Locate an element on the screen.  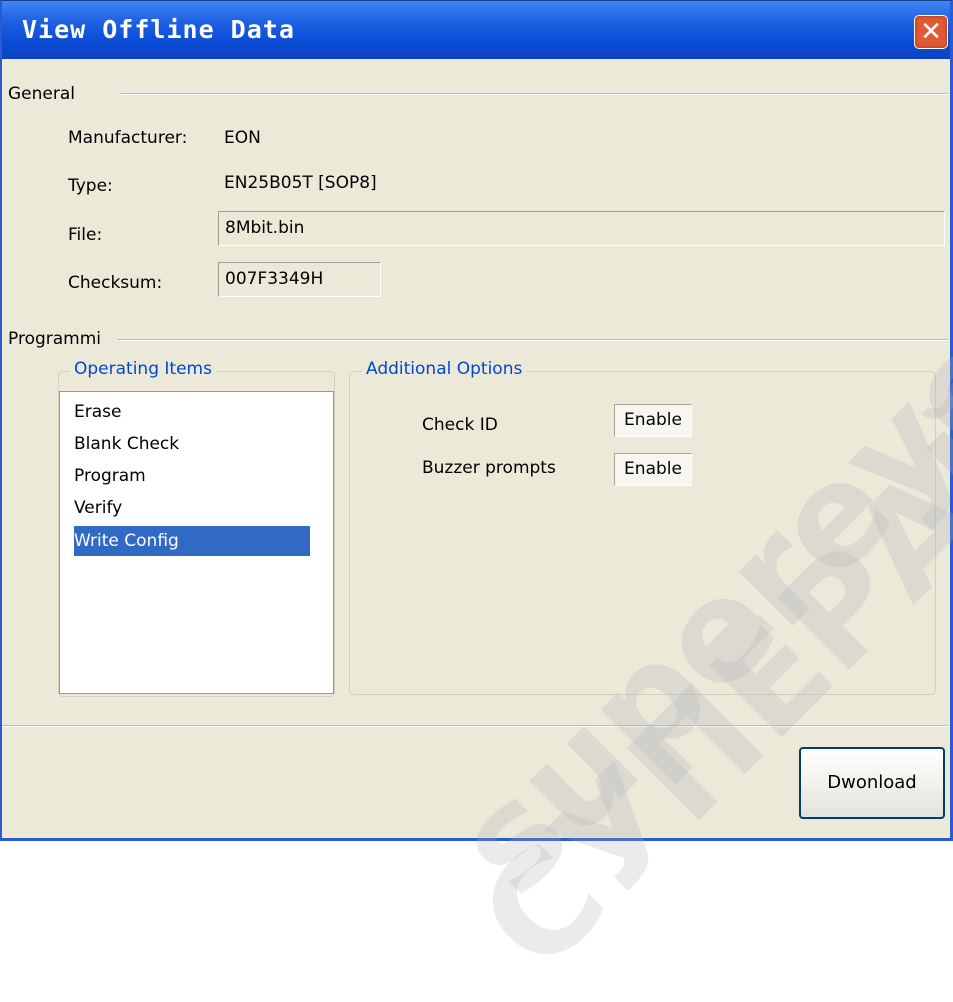
close-button: ✕ is located at coordinates (931, 32).